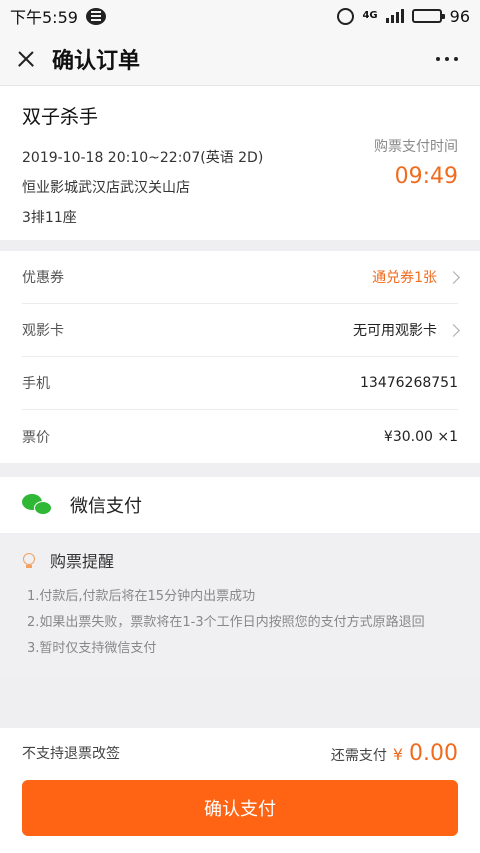  I want to click on lightbulb-icon, so click(29, 560).